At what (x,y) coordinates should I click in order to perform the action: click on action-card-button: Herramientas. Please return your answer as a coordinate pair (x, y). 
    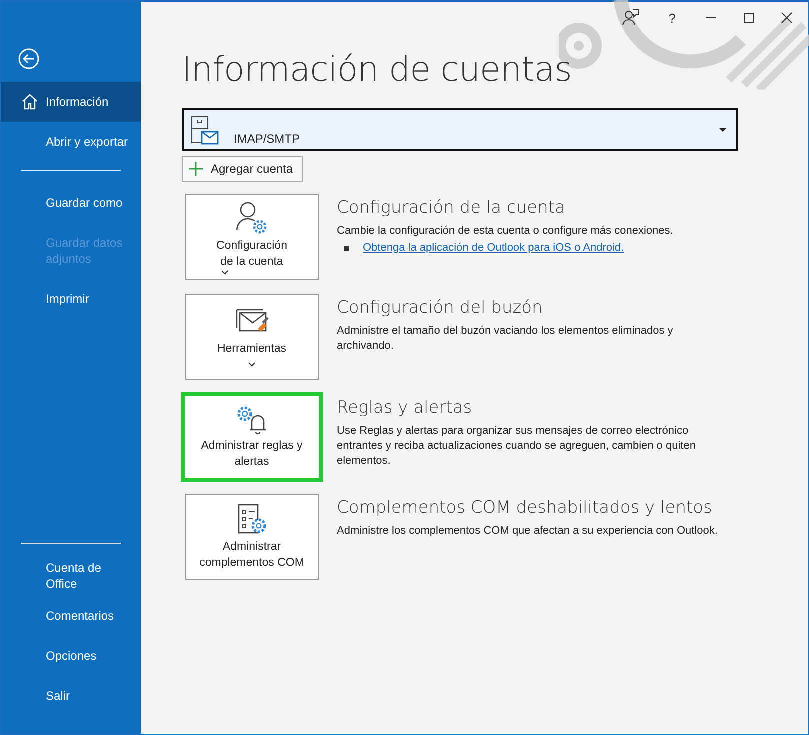
    Looking at the image, I should click on (252, 337).